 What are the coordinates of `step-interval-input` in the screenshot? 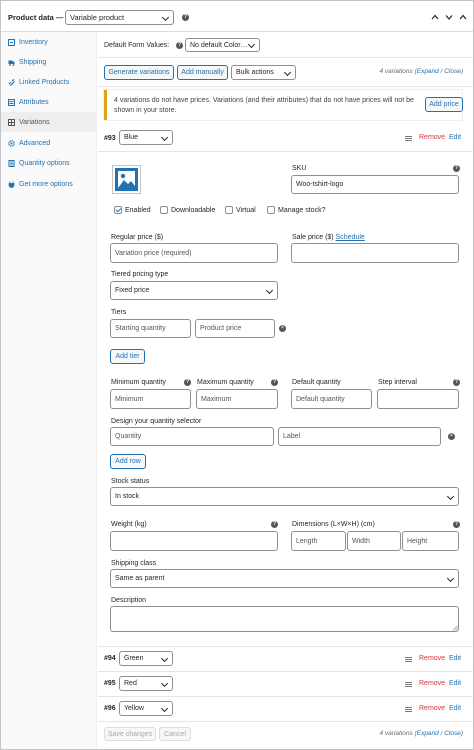 It's located at (418, 399).